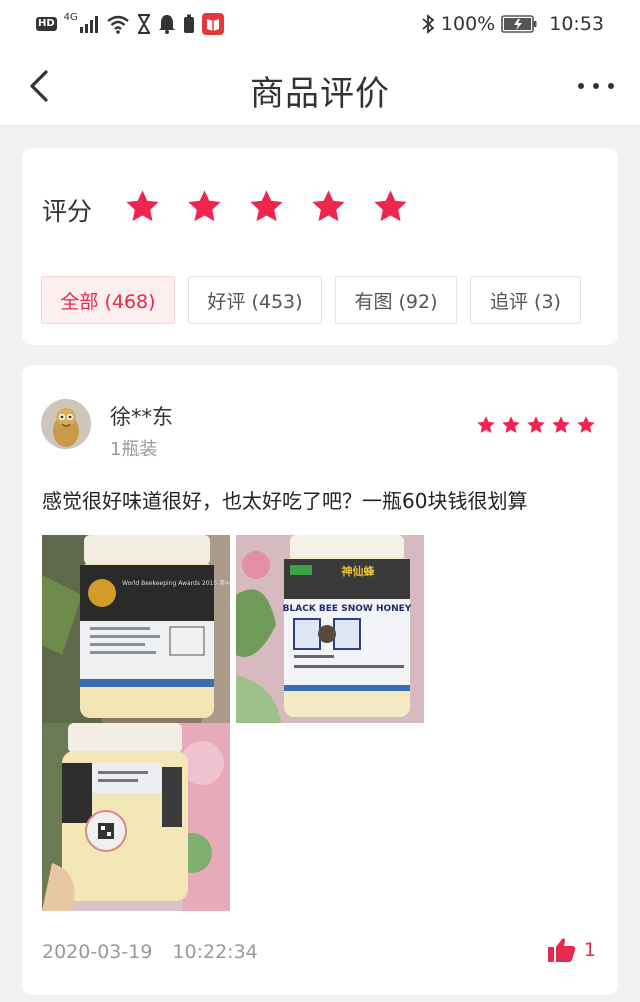  I want to click on page-title: 商品评价, so click(320, 94).